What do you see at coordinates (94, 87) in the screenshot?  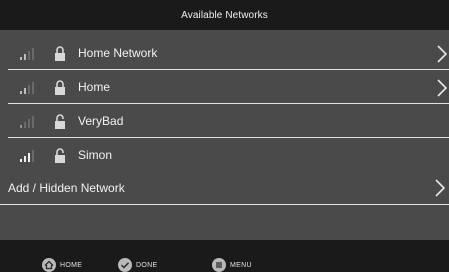 I see `network-name: Home` at bounding box center [94, 87].